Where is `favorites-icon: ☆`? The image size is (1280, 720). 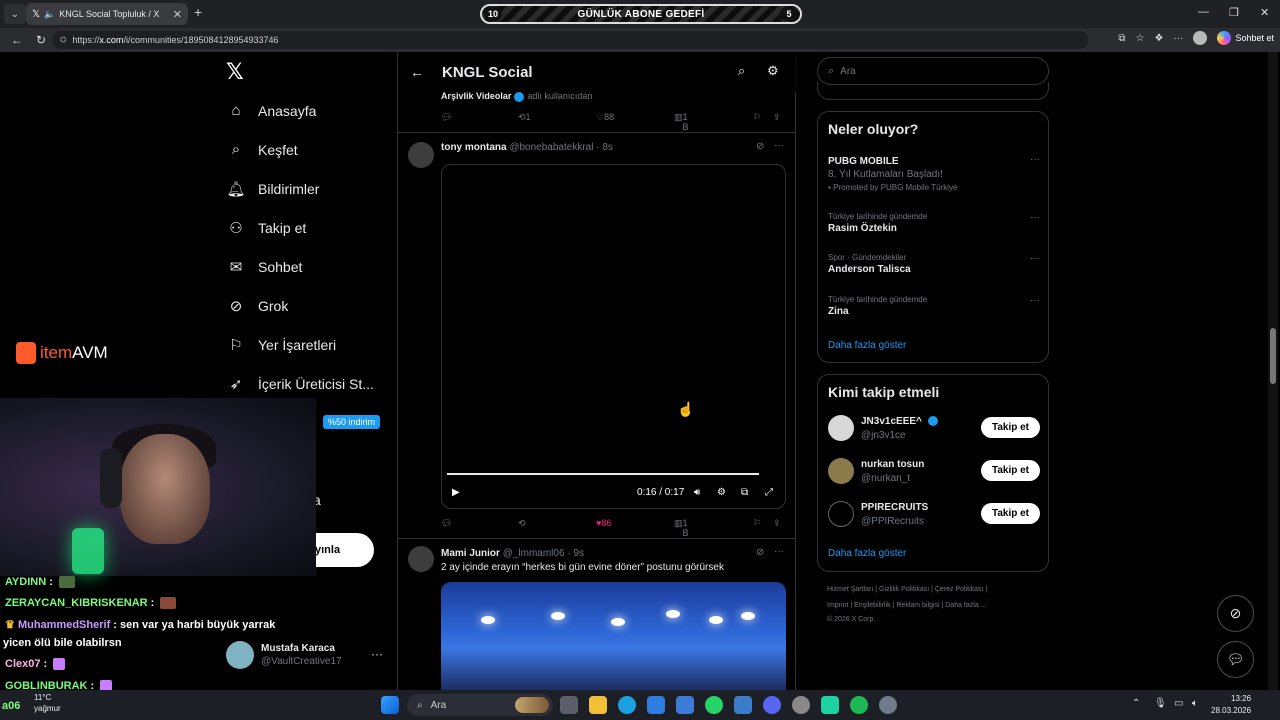 favorites-icon: ☆ is located at coordinates (1140, 38).